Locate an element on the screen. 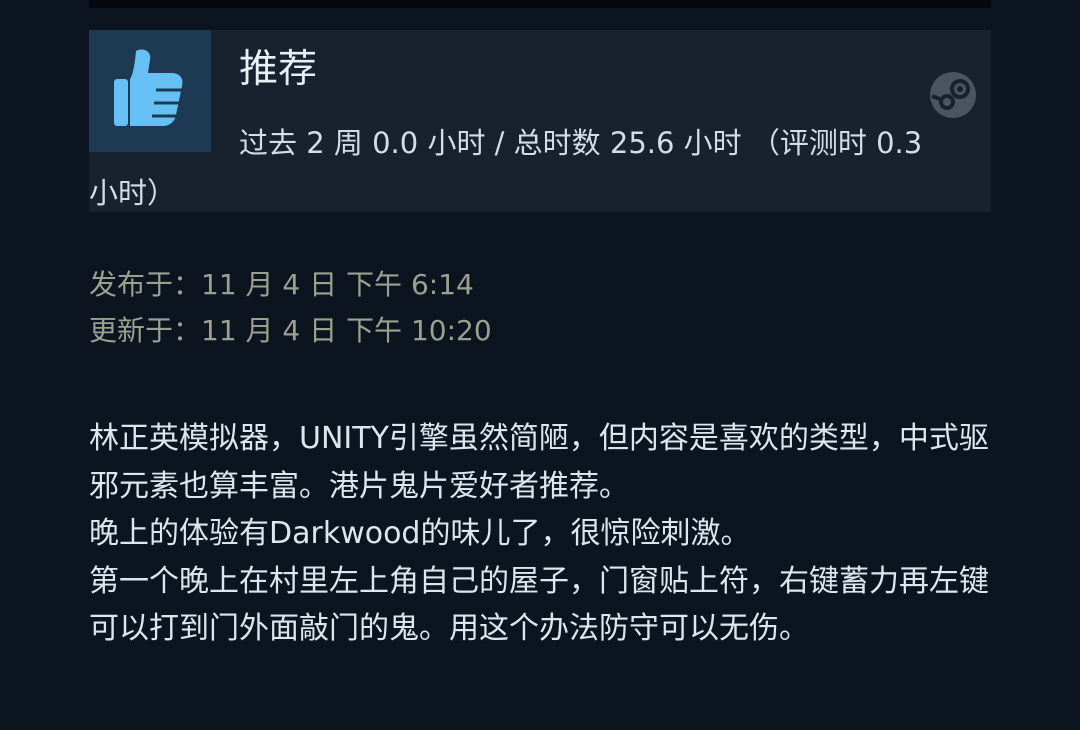 Image resolution: width=1080 pixels, height=730 pixels. previous-review-edge is located at coordinates (540, 4).